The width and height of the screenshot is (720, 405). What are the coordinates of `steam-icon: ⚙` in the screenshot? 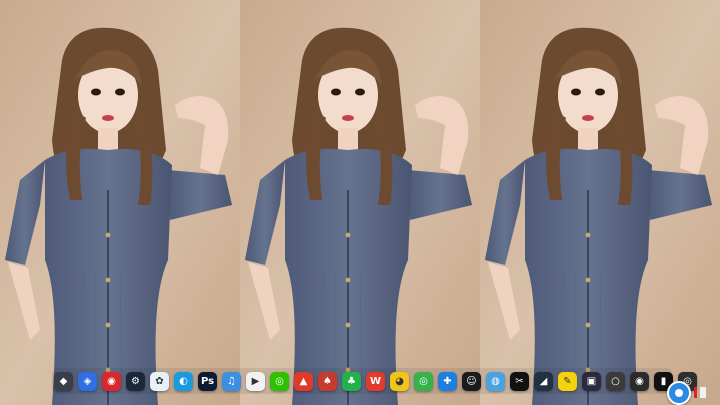 It's located at (135, 381).